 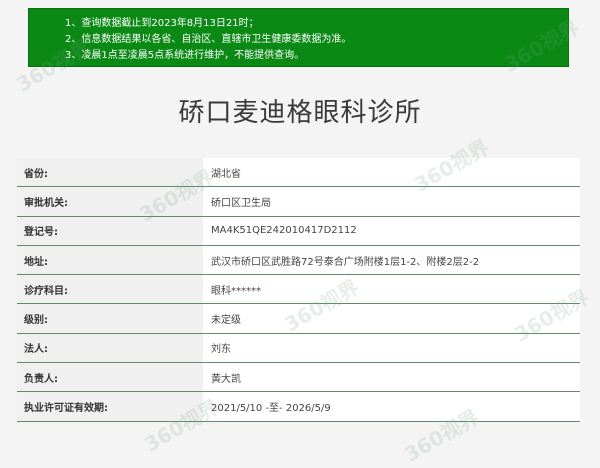 I want to click on row-label: 法人:, so click(x=110, y=348).